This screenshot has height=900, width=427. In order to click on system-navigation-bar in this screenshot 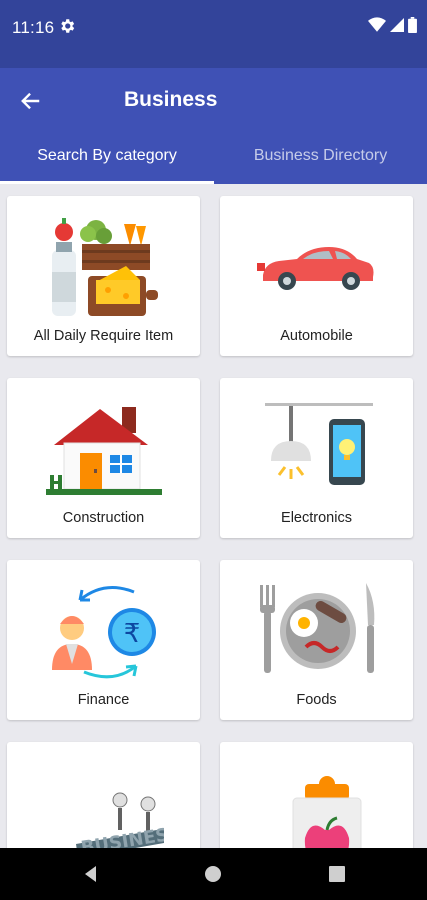, I will do `click(213, 874)`.